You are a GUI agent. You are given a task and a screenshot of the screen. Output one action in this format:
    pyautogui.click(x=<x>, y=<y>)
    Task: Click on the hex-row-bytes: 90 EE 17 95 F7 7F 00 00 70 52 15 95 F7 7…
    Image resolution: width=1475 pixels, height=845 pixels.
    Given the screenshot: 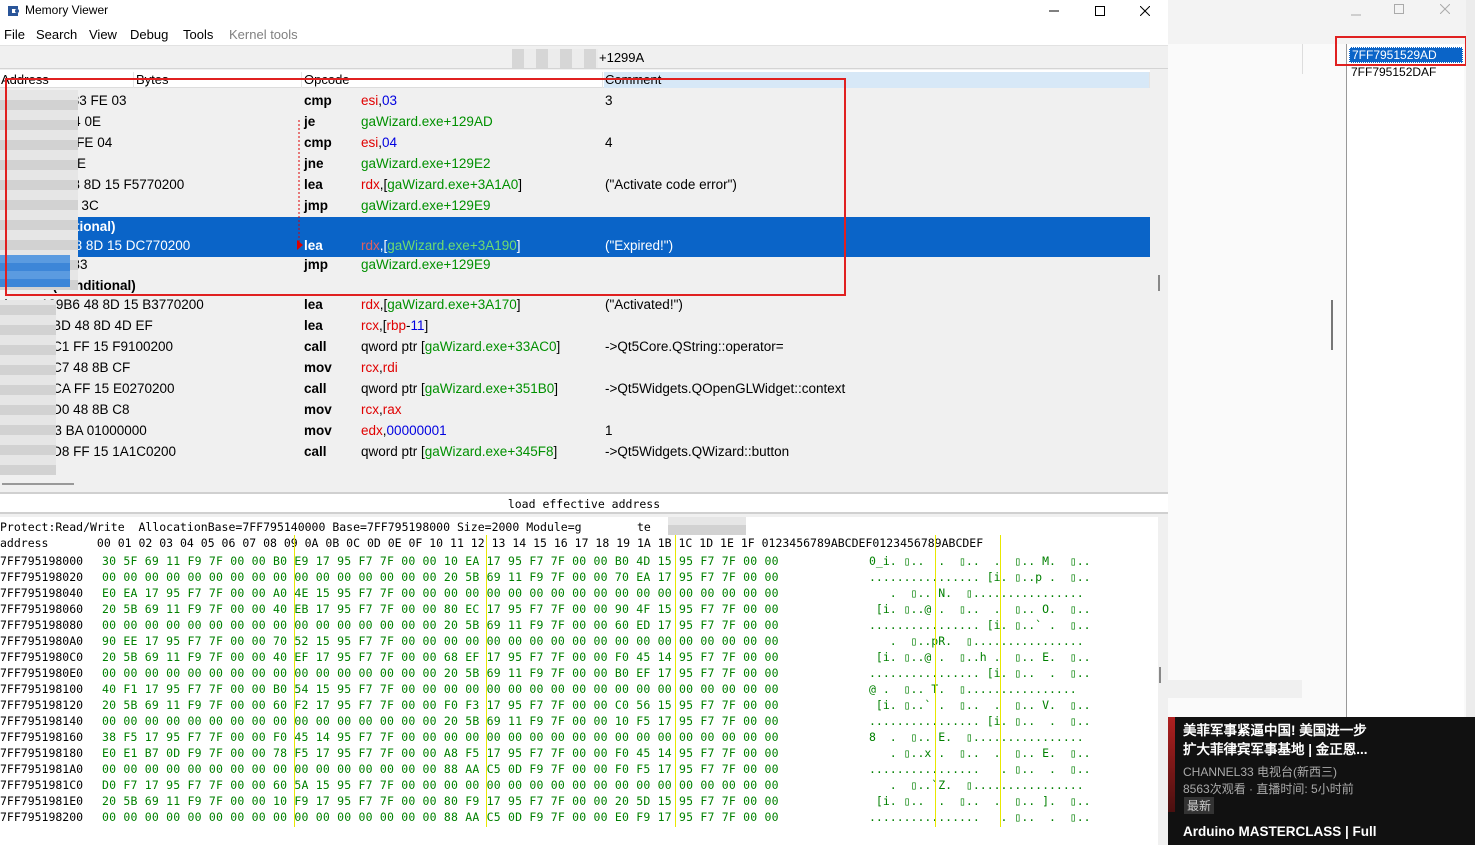 What is the action you would take?
    pyautogui.click(x=440, y=641)
    